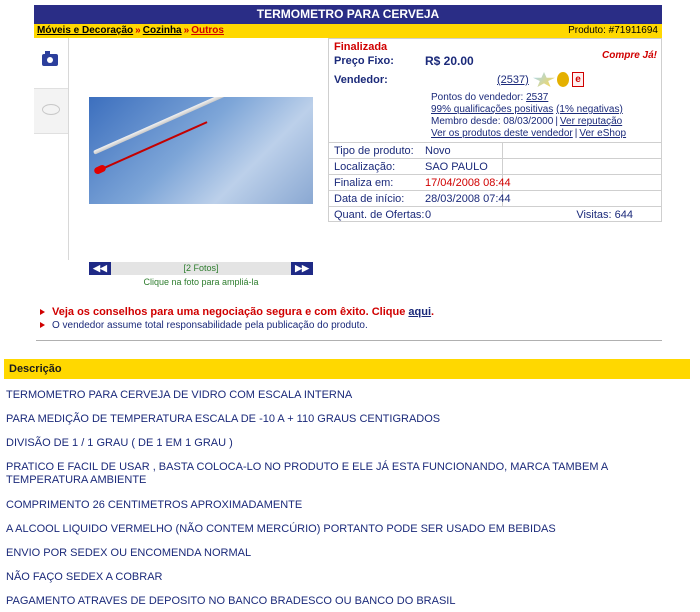 This screenshot has width=700, height=612. What do you see at coordinates (365, 167) in the screenshot?
I see `row-label: Localização:` at bounding box center [365, 167].